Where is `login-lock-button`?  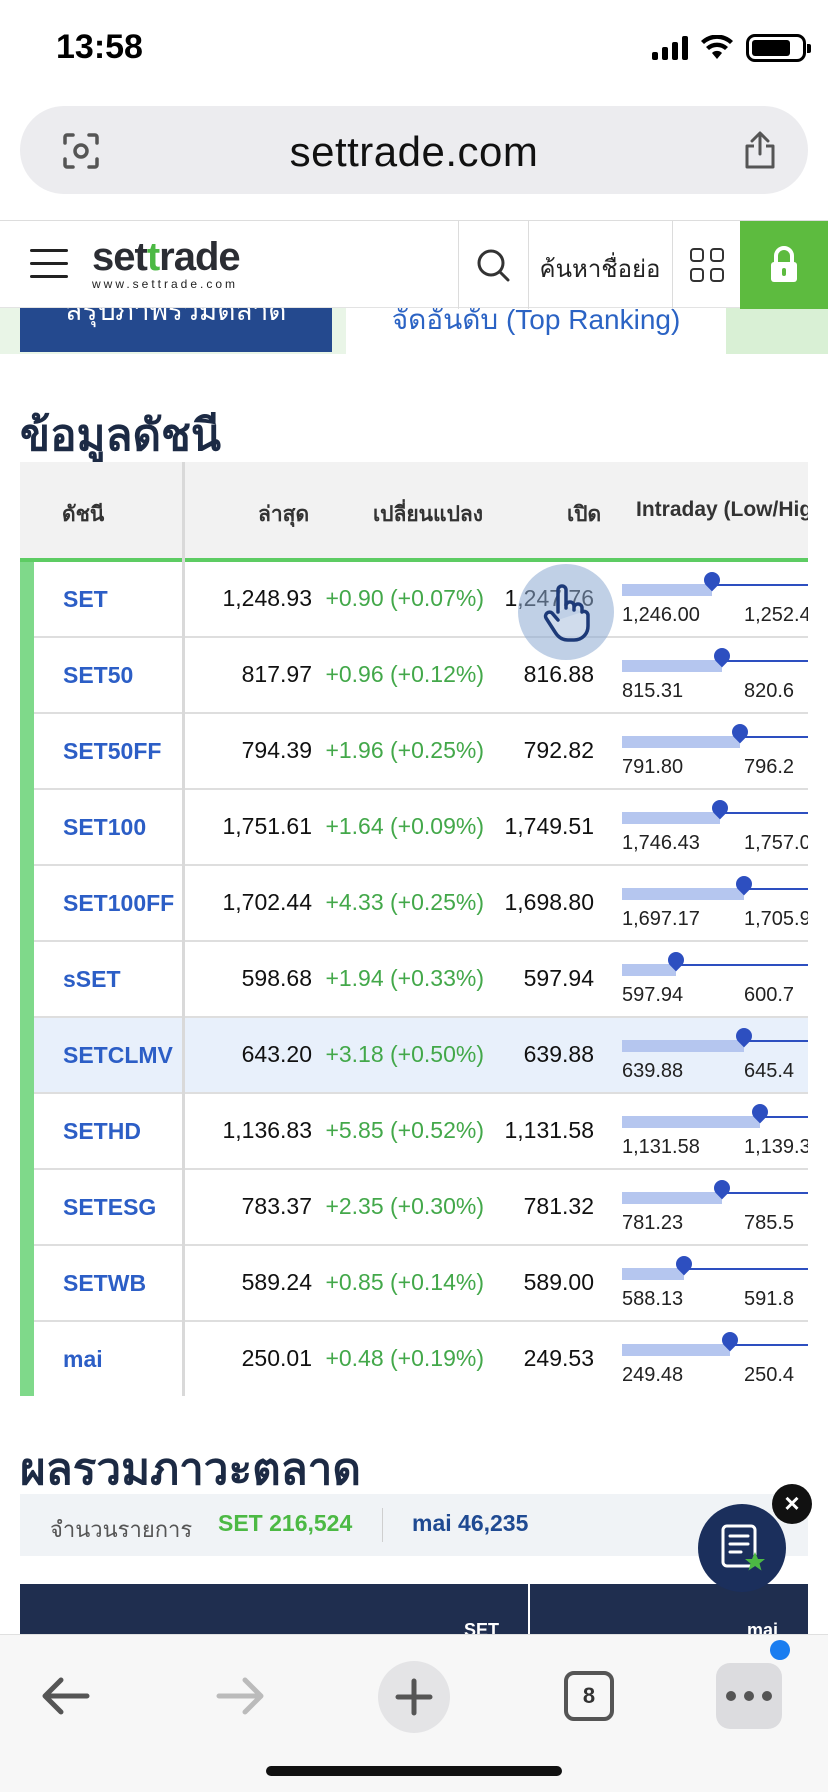
login-lock-button is located at coordinates (784, 265).